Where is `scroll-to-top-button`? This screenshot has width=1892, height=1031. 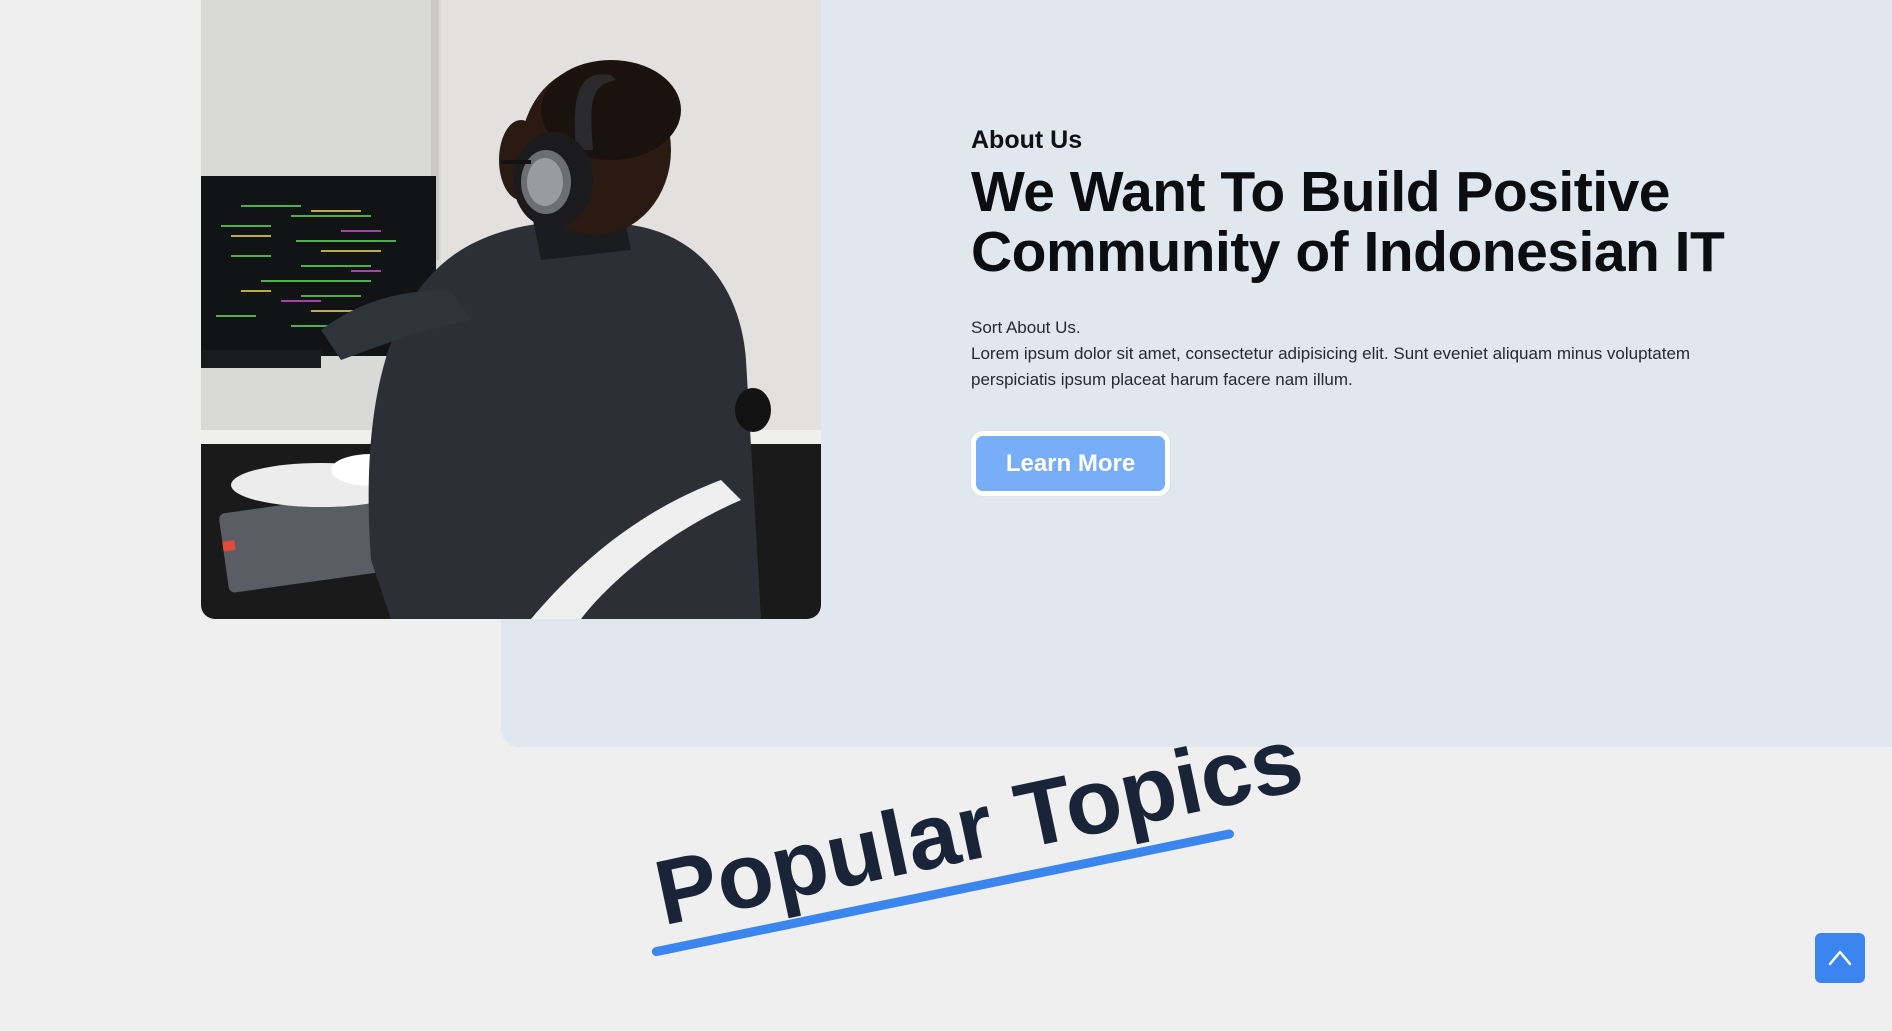
scroll-to-top-button is located at coordinates (1840, 958).